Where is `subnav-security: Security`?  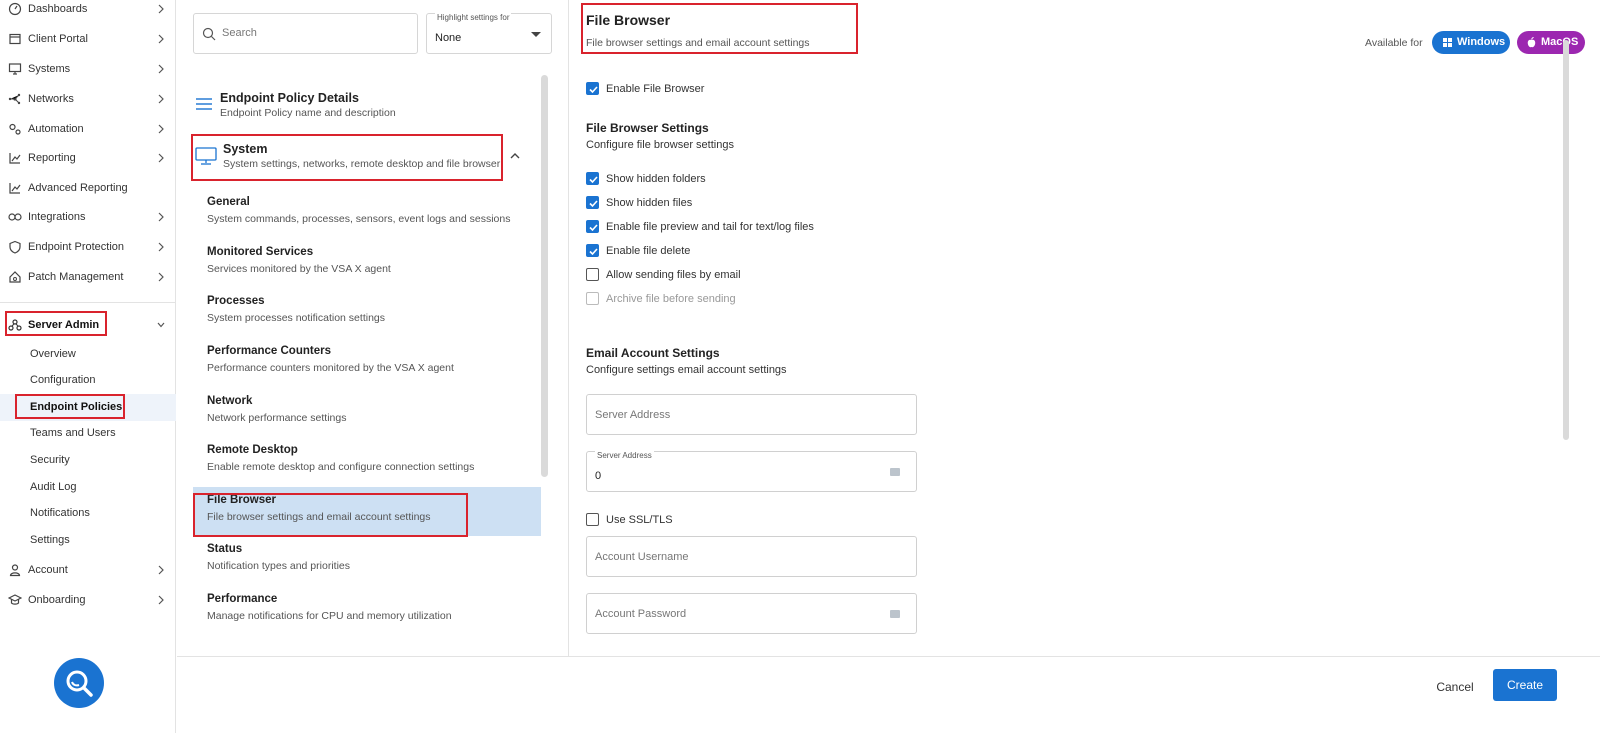
subnav-security: Security is located at coordinates (88, 460).